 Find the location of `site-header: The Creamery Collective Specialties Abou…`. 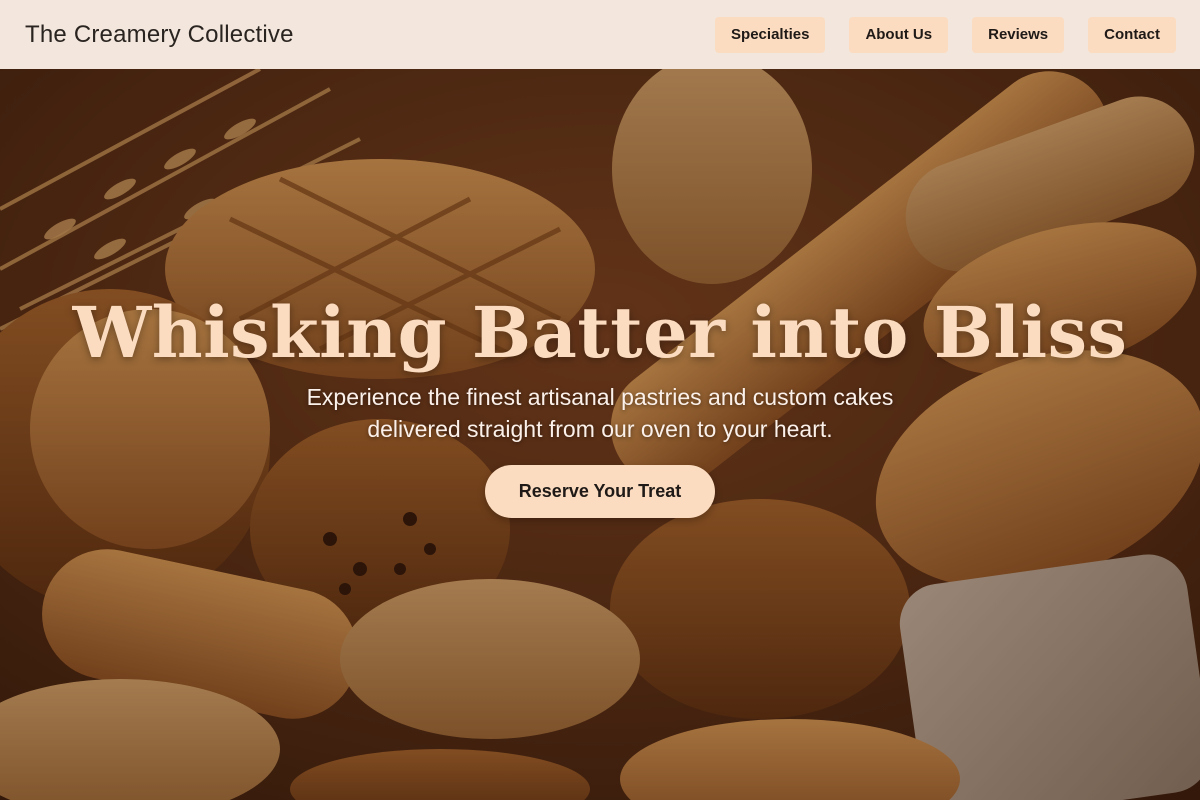

site-header: The Creamery Collective Specialties Abou… is located at coordinates (600, 34).